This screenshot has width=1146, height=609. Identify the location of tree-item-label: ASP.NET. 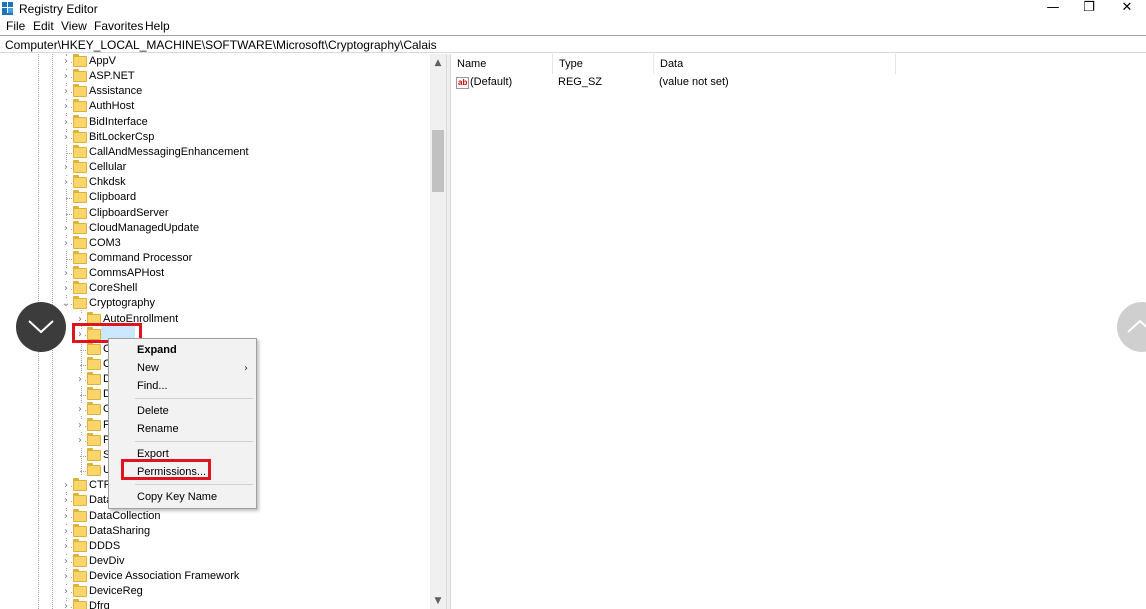
(112, 76).